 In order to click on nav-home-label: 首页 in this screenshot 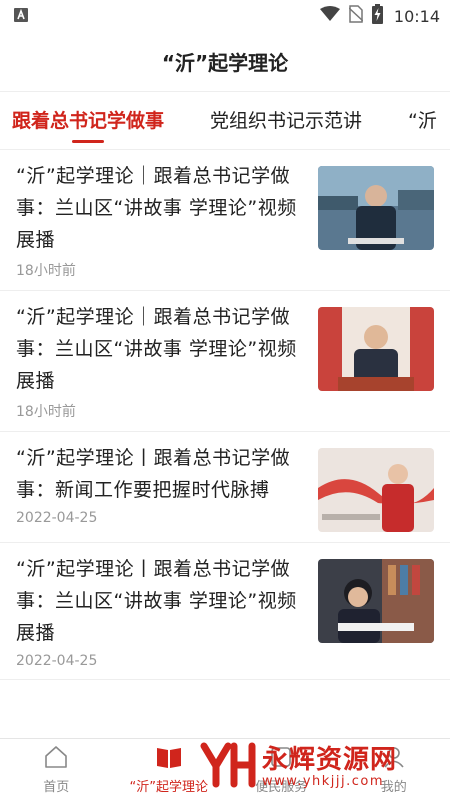, I will do `click(56, 787)`.